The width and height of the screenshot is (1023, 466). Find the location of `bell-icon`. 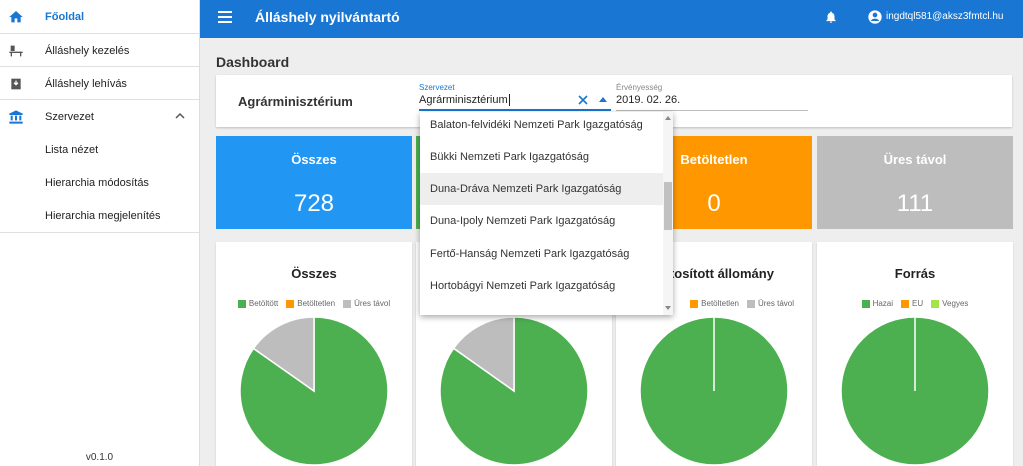

bell-icon is located at coordinates (831, 17).